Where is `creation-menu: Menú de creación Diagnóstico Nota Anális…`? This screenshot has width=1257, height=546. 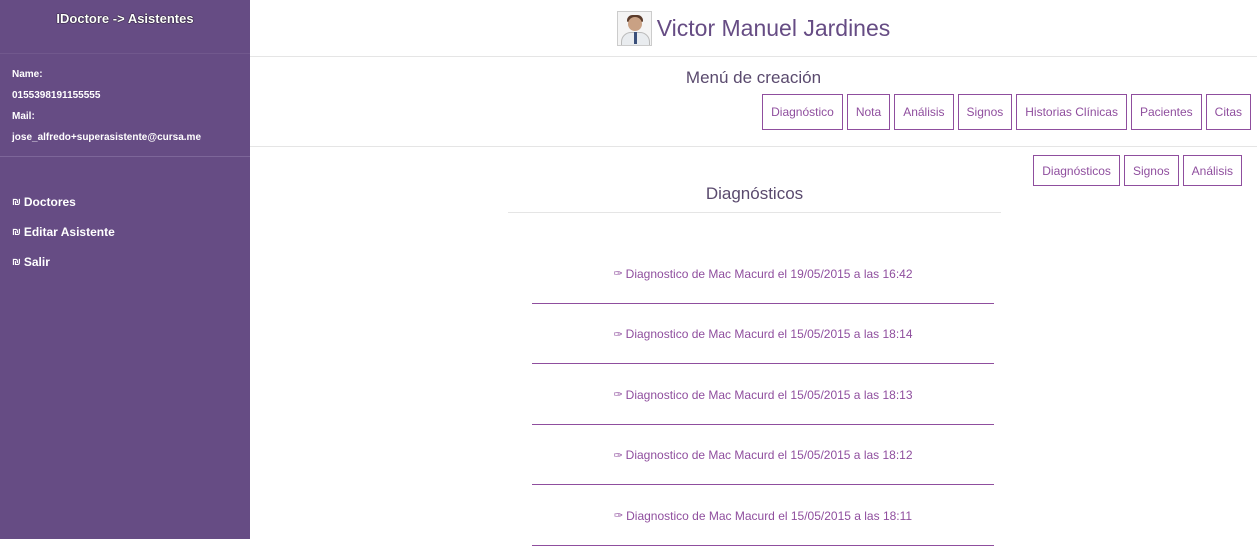
creation-menu: Menú de creación Diagnóstico Nota Anális… is located at coordinates (753, 102).